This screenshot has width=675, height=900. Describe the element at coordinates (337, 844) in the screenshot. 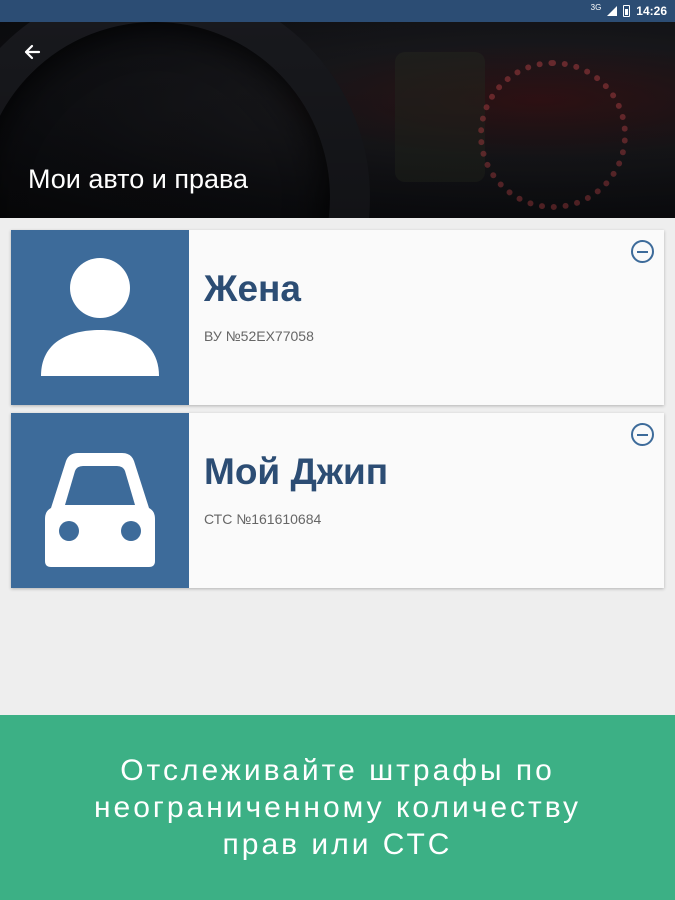

I see `promo-text-line: прав или СТС` at that location.